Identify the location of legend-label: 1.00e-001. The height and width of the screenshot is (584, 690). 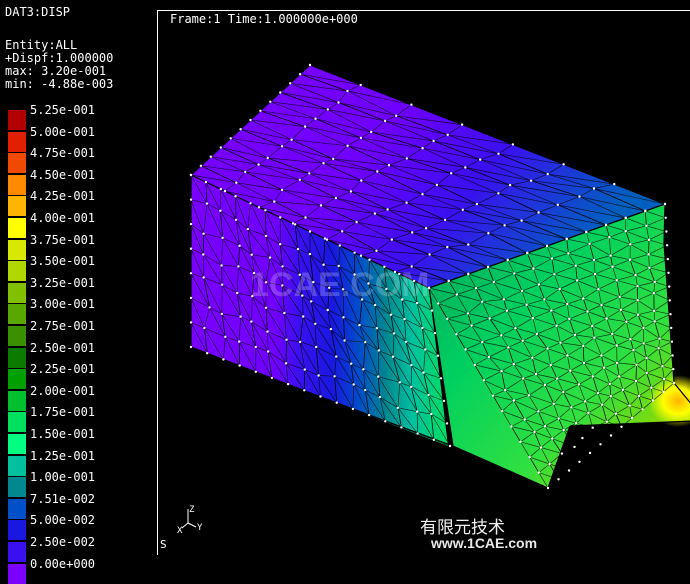
(62, 477).